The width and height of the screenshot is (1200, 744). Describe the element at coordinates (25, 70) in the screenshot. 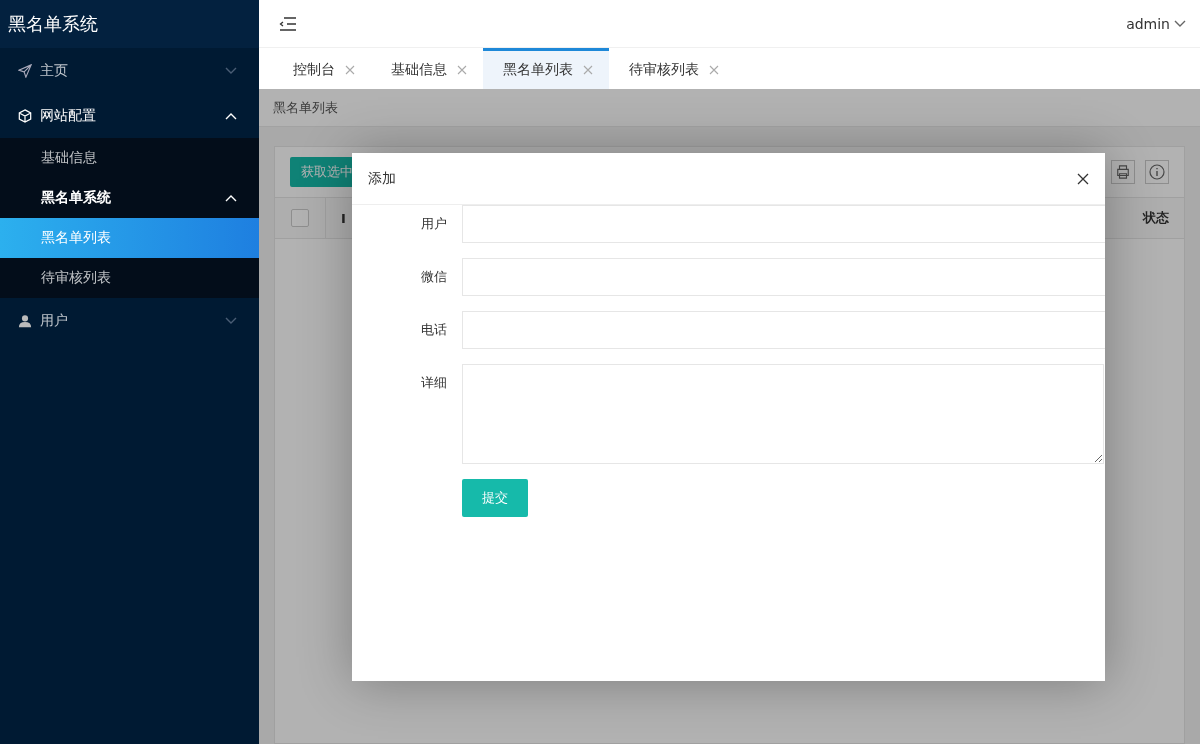

I see `send-icon` at that location.